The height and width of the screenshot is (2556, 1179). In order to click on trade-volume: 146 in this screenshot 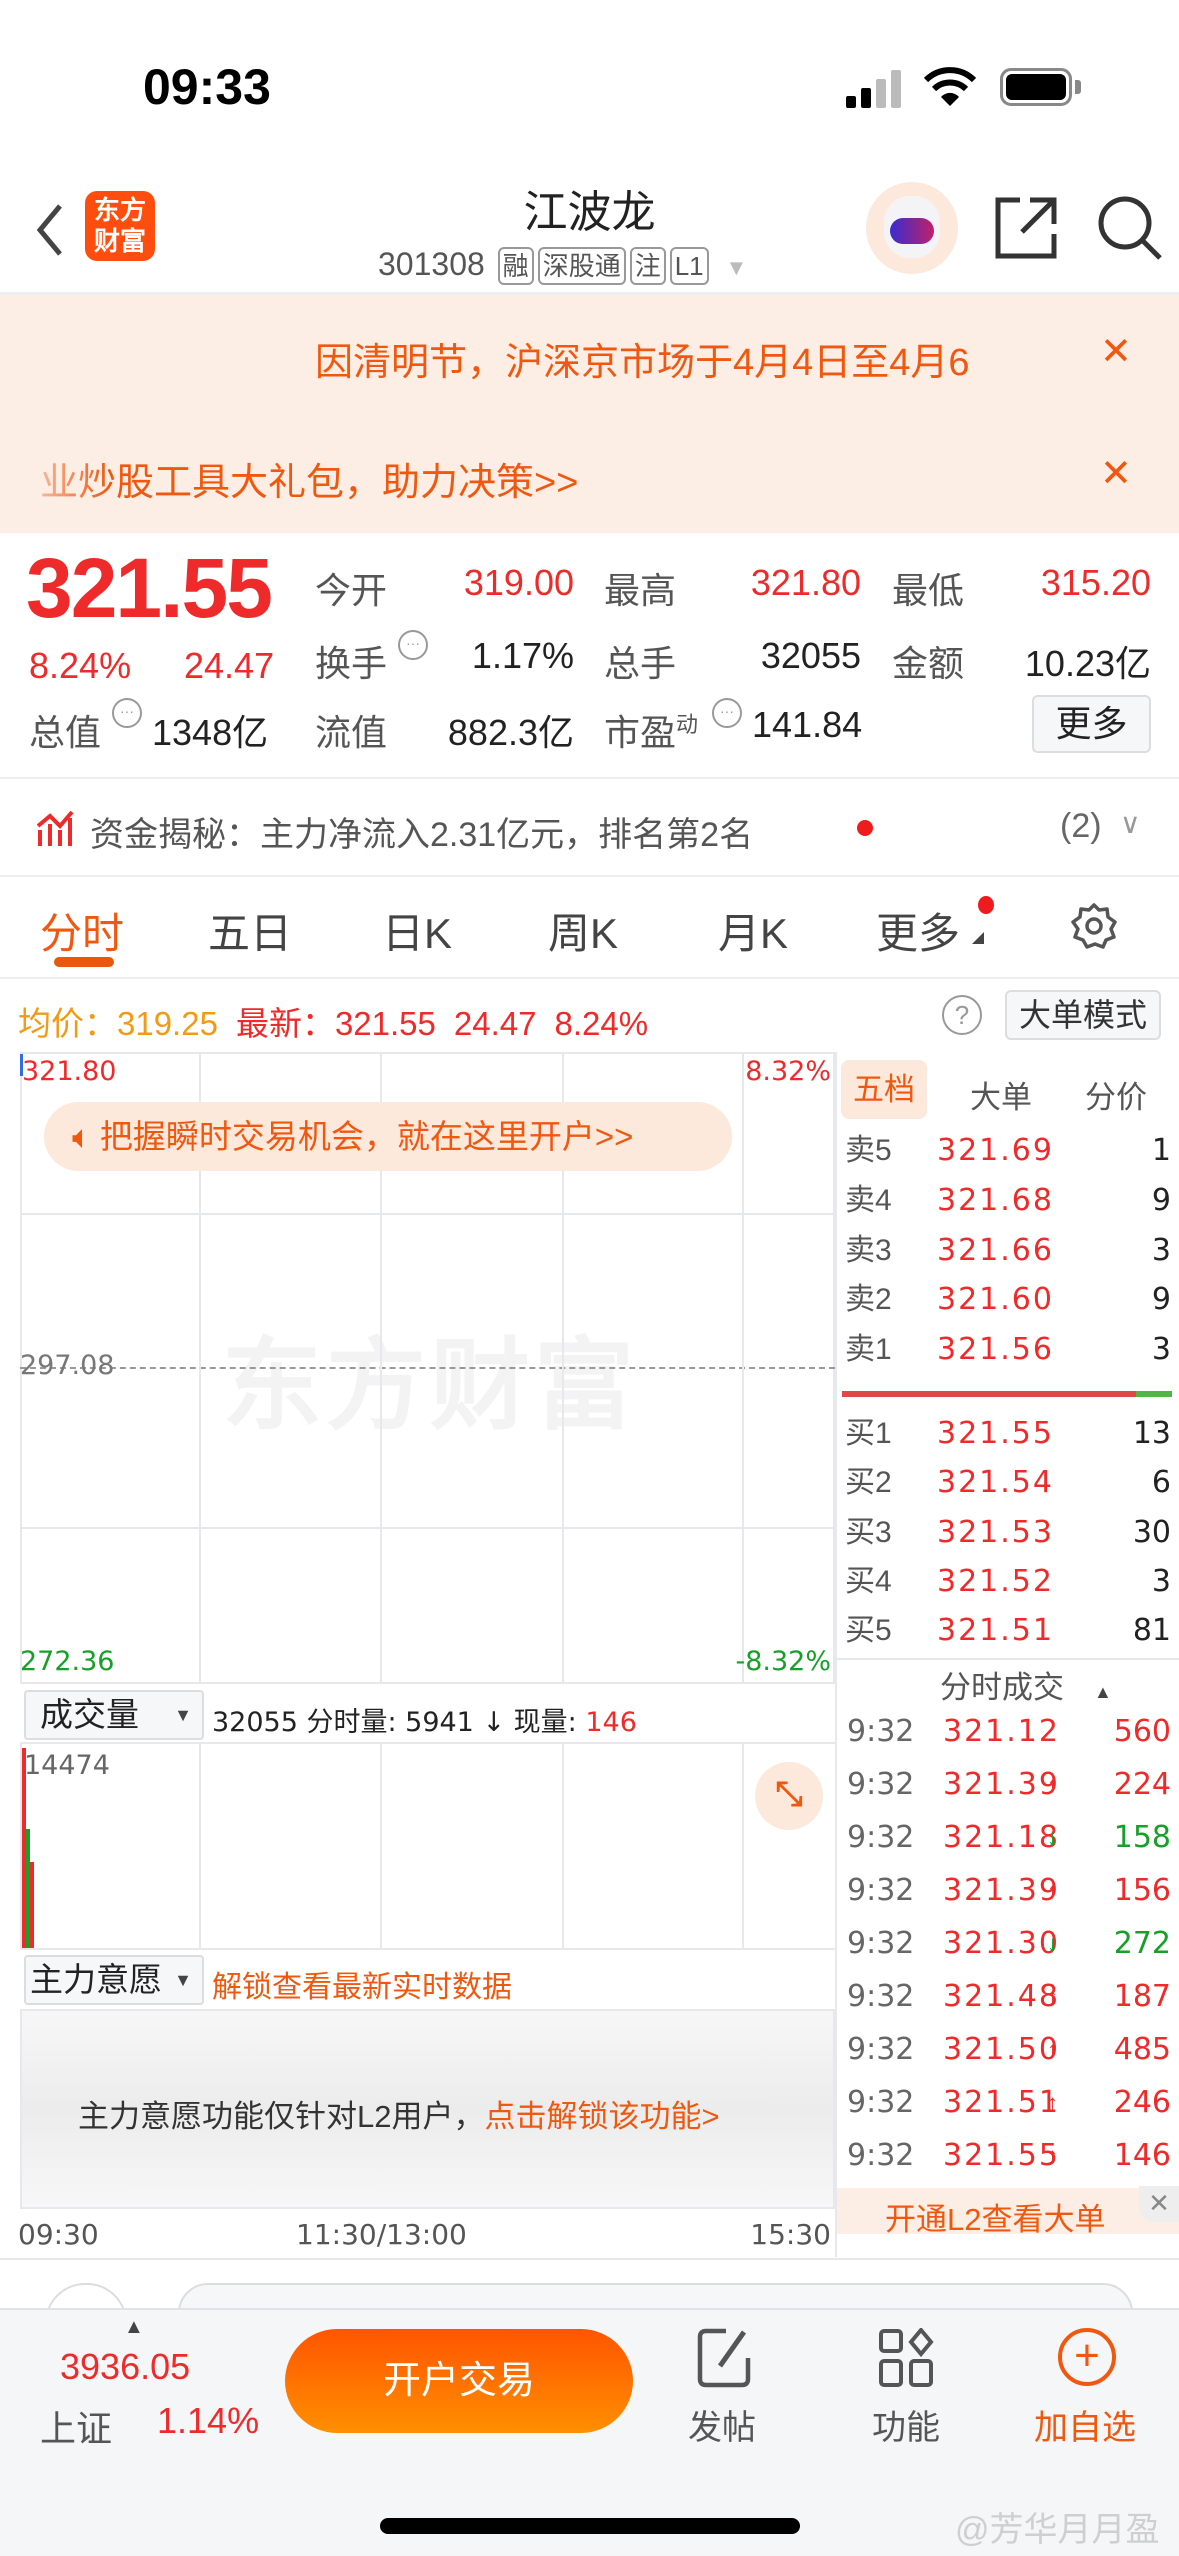, I will do `click(1142, 2155)`.